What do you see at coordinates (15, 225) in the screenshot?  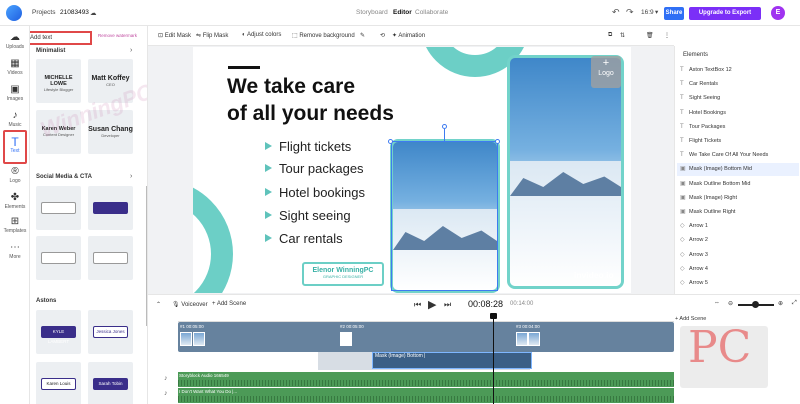 I see `rail-templates: ⊞ Templates` at bounding box center [15, 225].